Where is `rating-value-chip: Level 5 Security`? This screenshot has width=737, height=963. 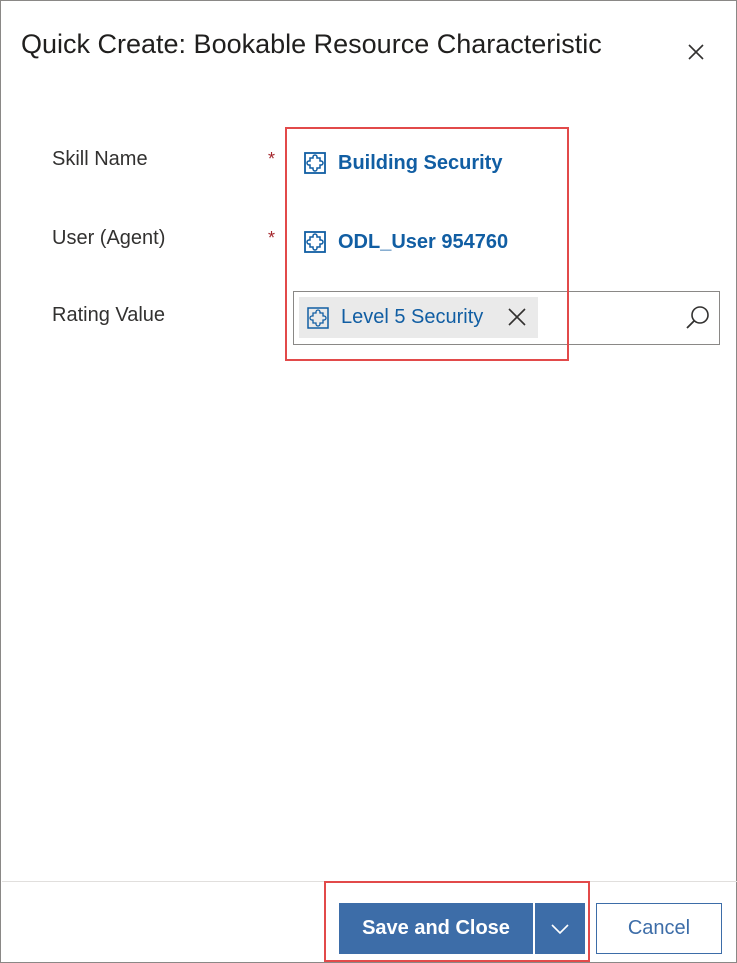
rating-value-chip: Level 5 Security is located at coordinates (418, 317).